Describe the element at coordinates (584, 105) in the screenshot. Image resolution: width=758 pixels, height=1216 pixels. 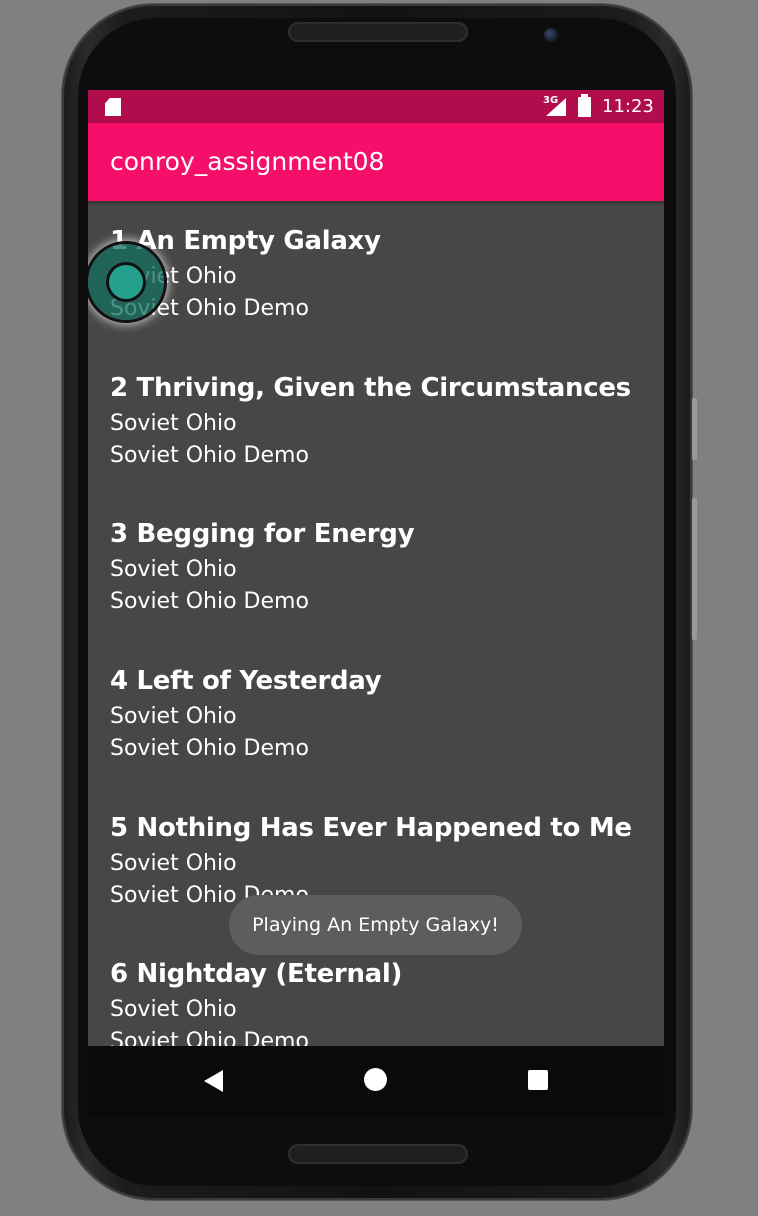
I see `battery-charging-icon` at that location.